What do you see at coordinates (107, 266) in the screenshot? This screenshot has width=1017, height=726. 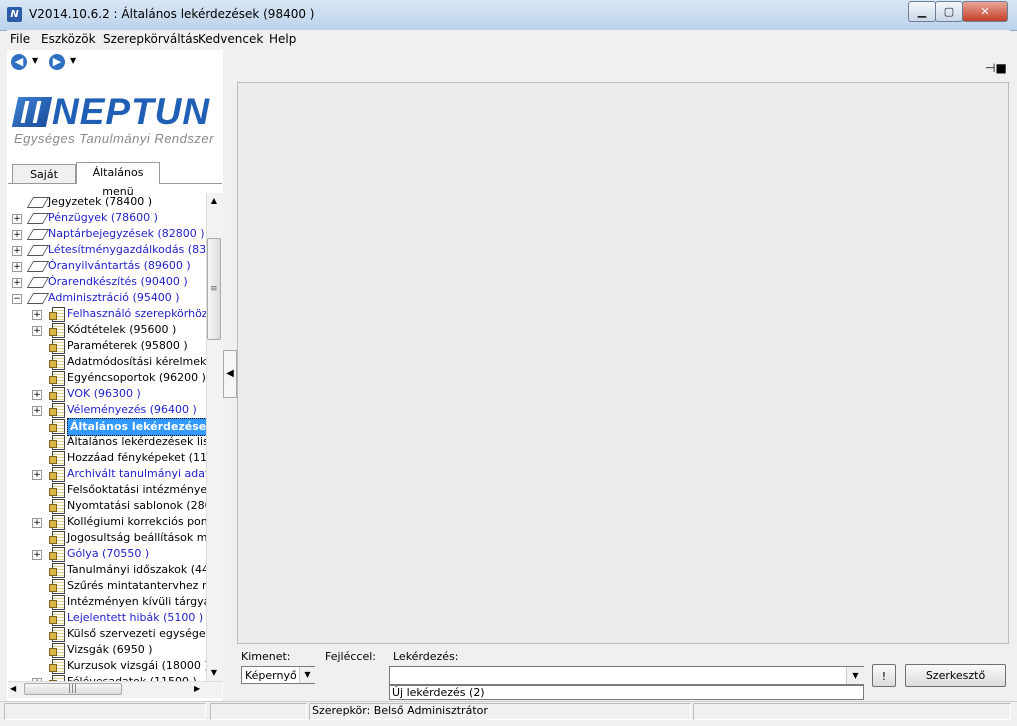 I see `tree-item: + Óranyilvántartás (89600 )` at bounding box center [107, 266].